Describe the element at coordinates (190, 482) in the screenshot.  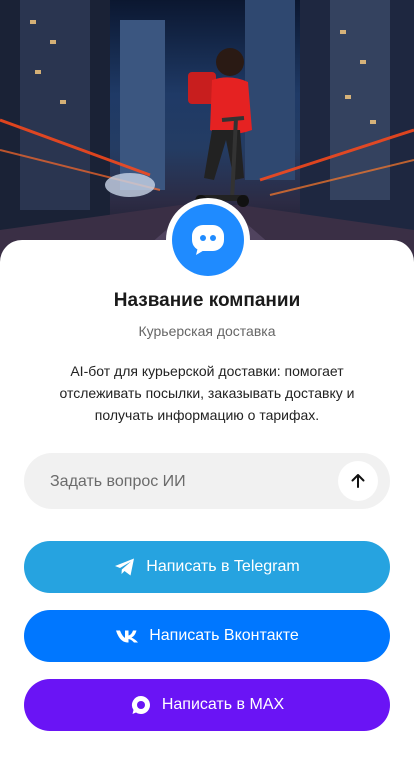
I see `ai-question-input` at that location.